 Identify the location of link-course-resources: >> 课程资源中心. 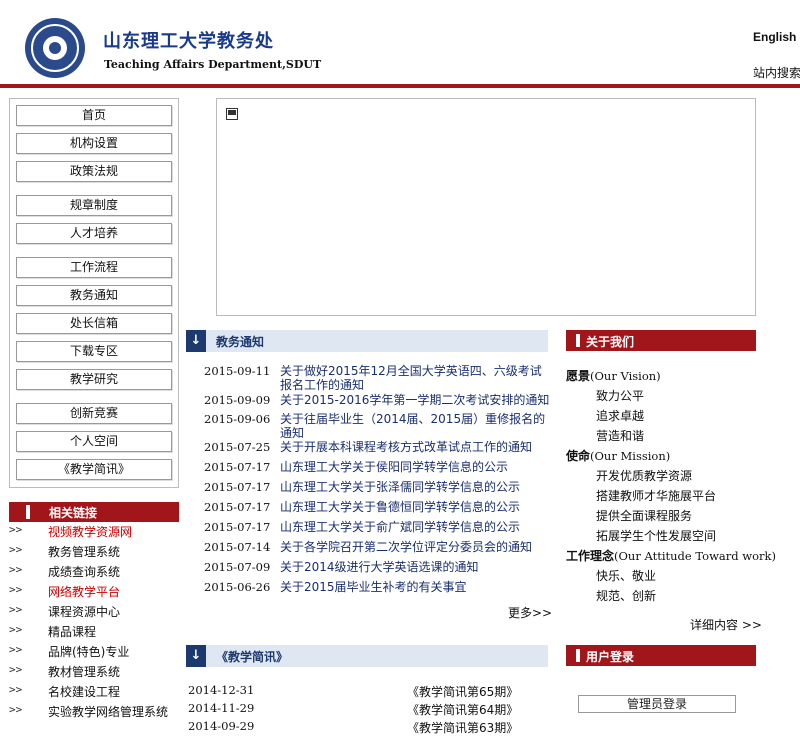
(99, 613).